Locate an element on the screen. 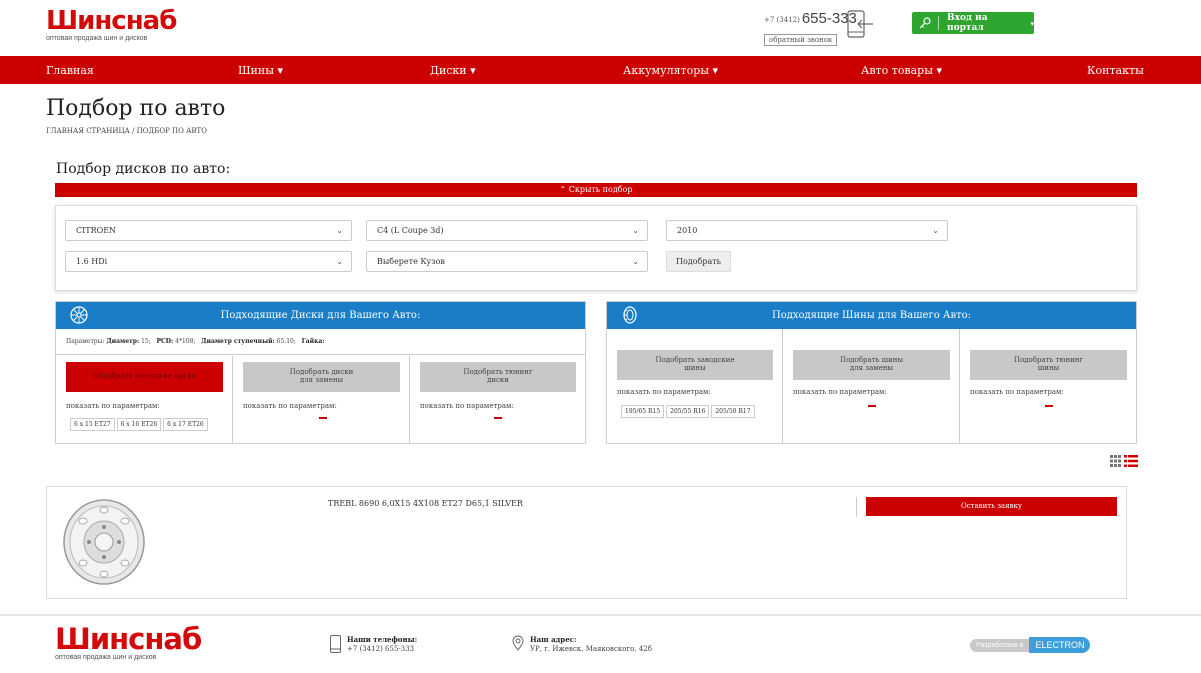 Image resolution: width=1201 pixels, height=673 pixels. disks-panel-header: Подходящие Диски для Вашего Авто: is located at coordinates (320, 315).